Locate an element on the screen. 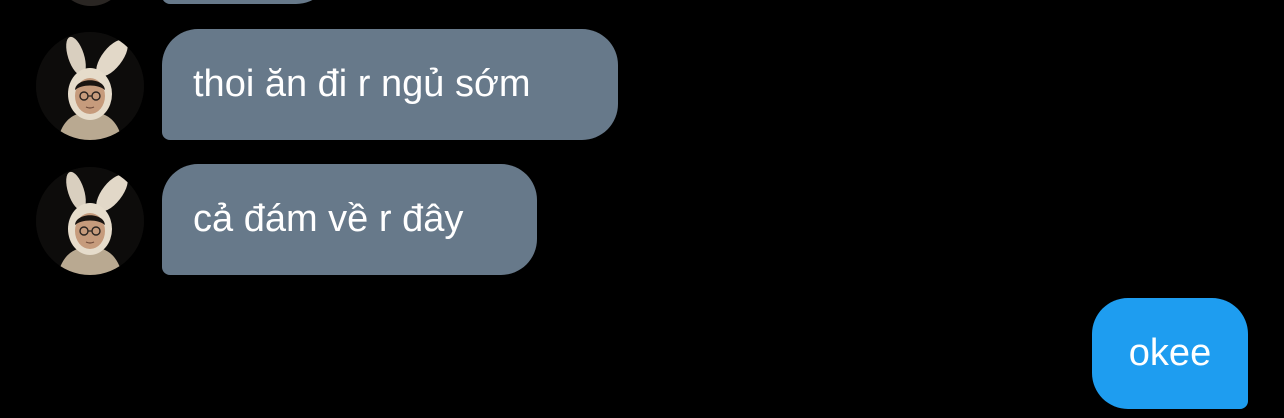 The width and height of the screenshot is (1284, 418). message-bubble-incoming: thoi ăn đi r ngủ sớm is located at coordinates (390, 84).